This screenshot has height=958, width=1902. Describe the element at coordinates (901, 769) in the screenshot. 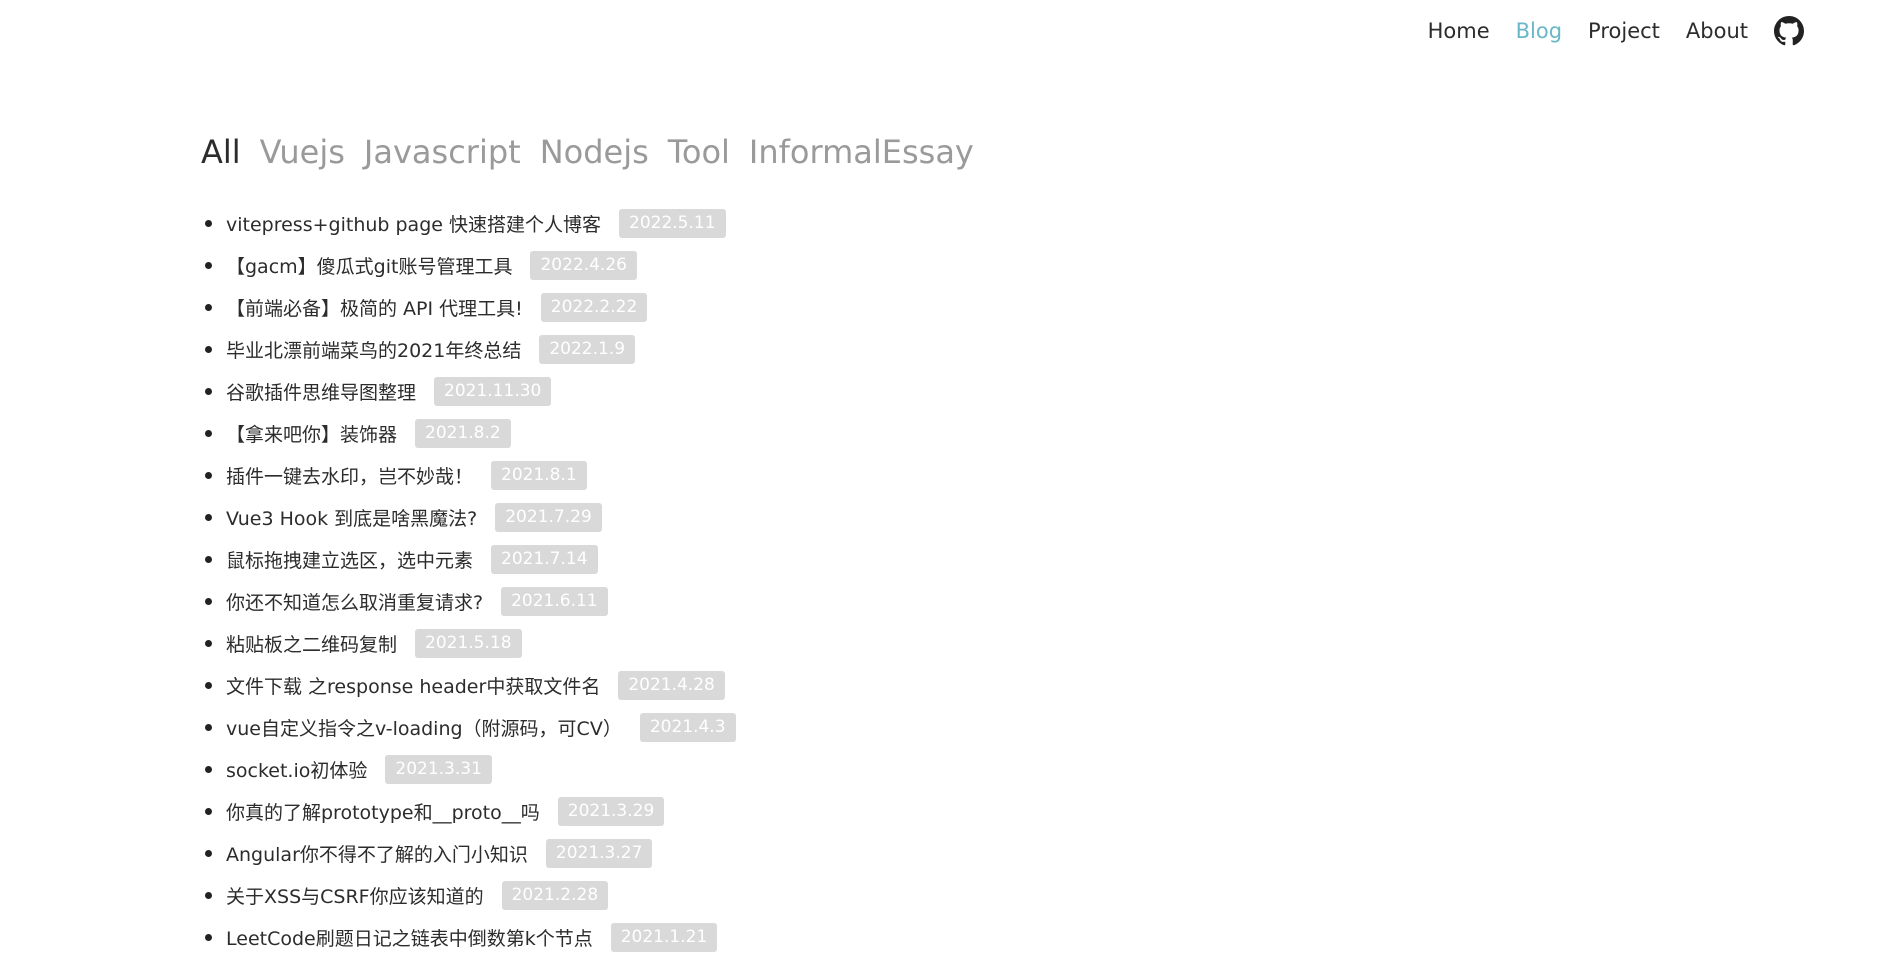

I see `post-item: socket.io初体验 2021.3.31` at that location.